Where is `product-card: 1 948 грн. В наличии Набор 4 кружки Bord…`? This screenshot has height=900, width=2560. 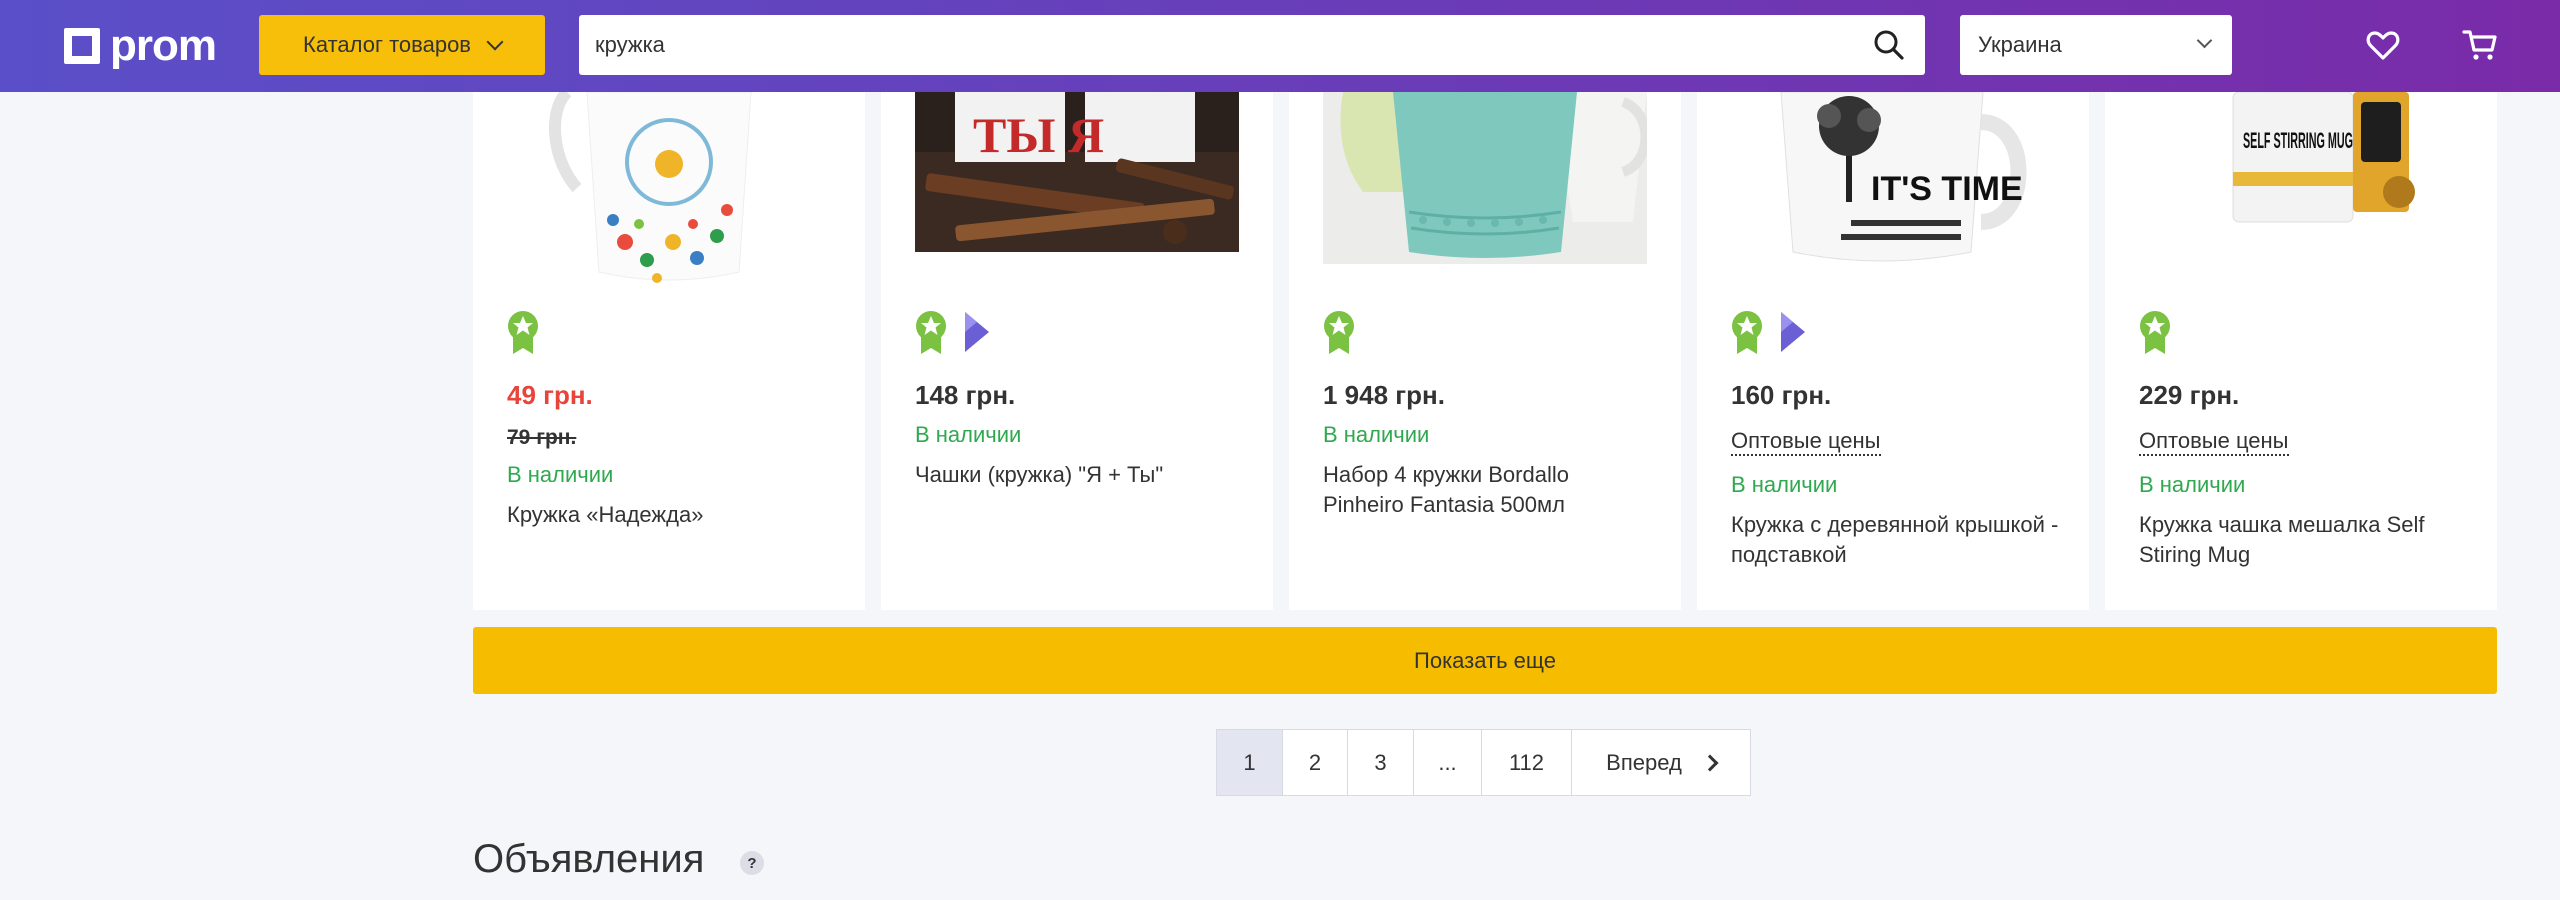 product-card: 1 948 грн. В наличии Набор 4 кружки Bord… is located at coordinates (1485, 351).